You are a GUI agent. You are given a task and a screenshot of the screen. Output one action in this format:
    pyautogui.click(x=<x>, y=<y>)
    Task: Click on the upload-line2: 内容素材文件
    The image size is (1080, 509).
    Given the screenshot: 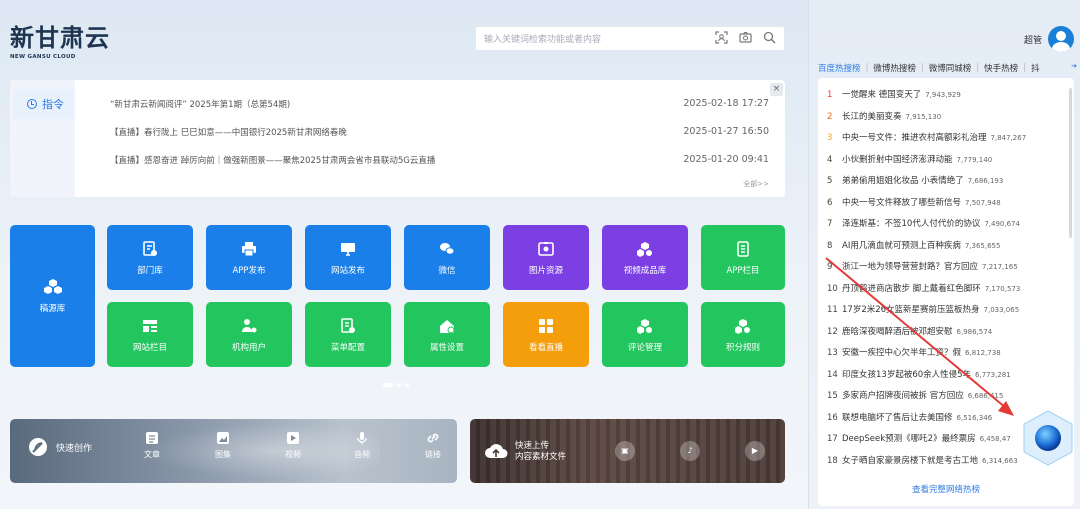 What is the action you would take?
    pyautogui.click(x=541, y=457)
    